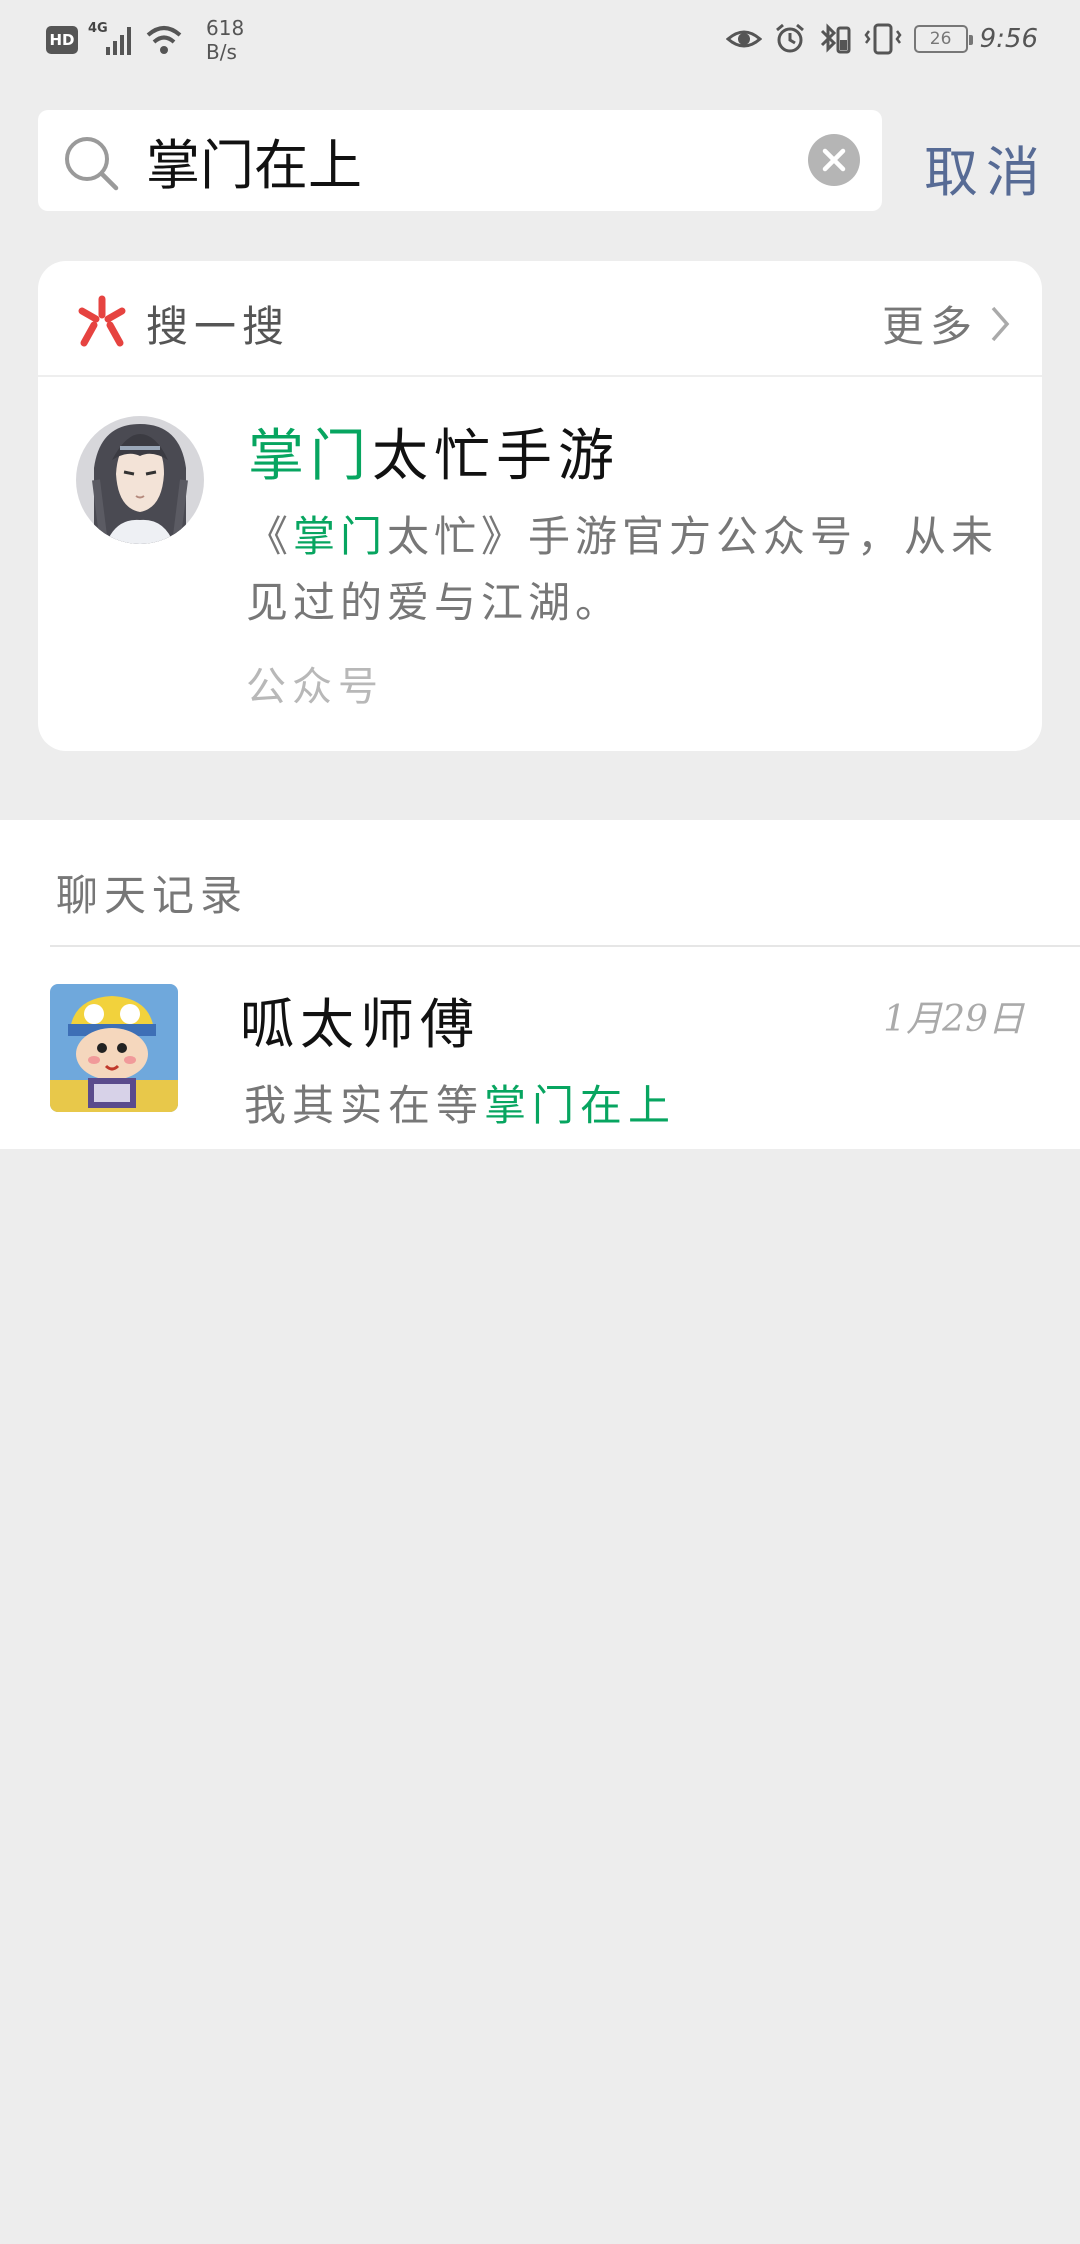  I want to click on search-box, so click(460, 160).